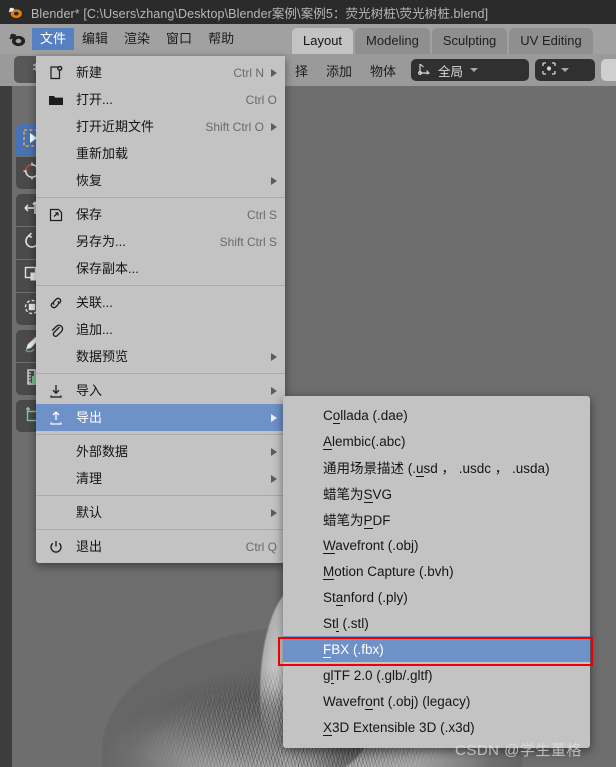 The image size is (616, 767). What do you see at coordinates (436, 415) in the screenshot?
I see `export-item-collada: Collada (.dae)` at bounding box center [436, 415].